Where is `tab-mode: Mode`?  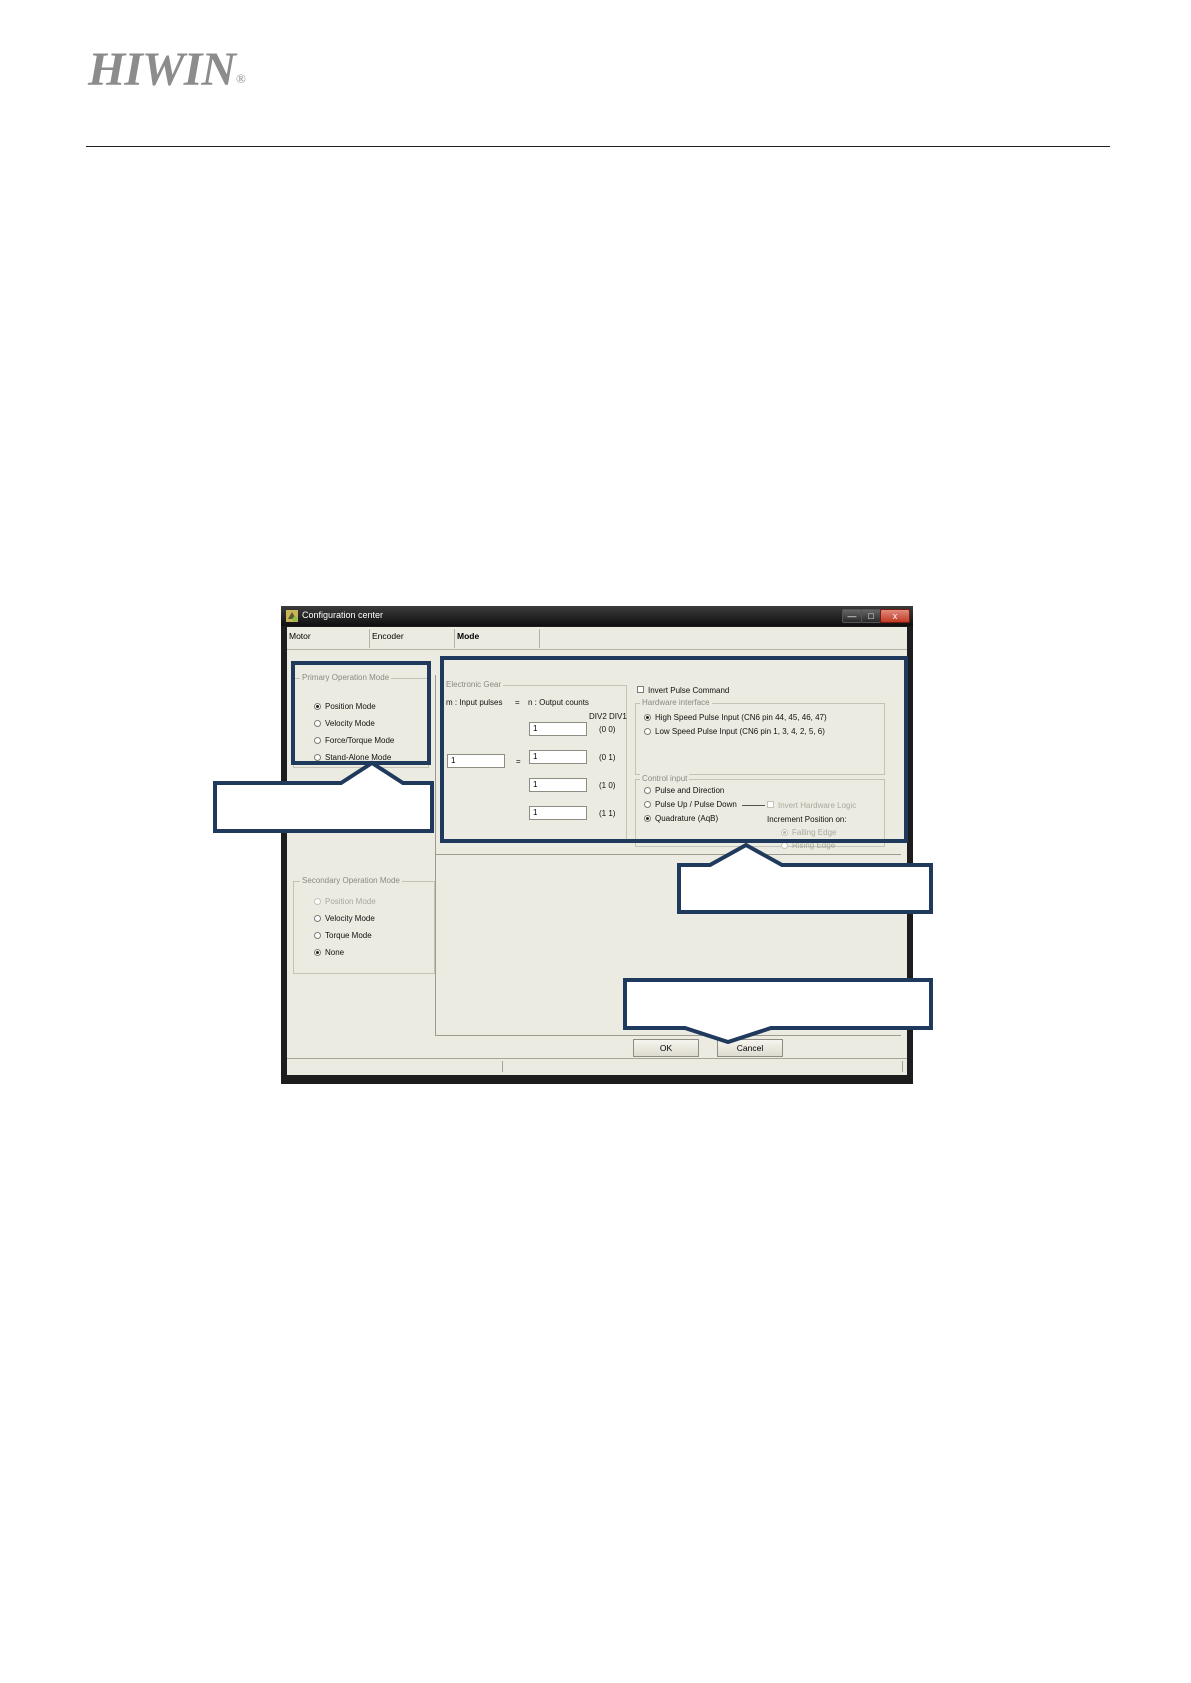
tab-mode: Mode is located at coordinates (497, 638).